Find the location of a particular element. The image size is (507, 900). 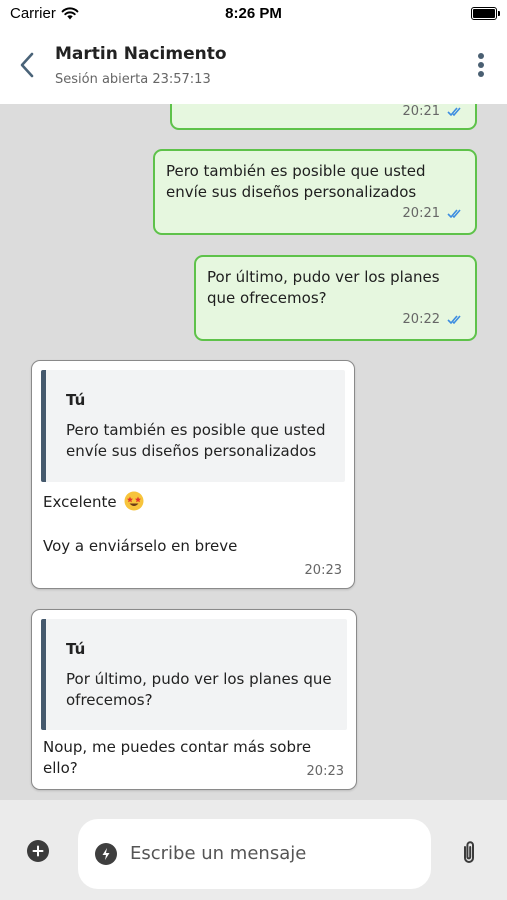

paperclip-icon is located at coordinates (469, 852).